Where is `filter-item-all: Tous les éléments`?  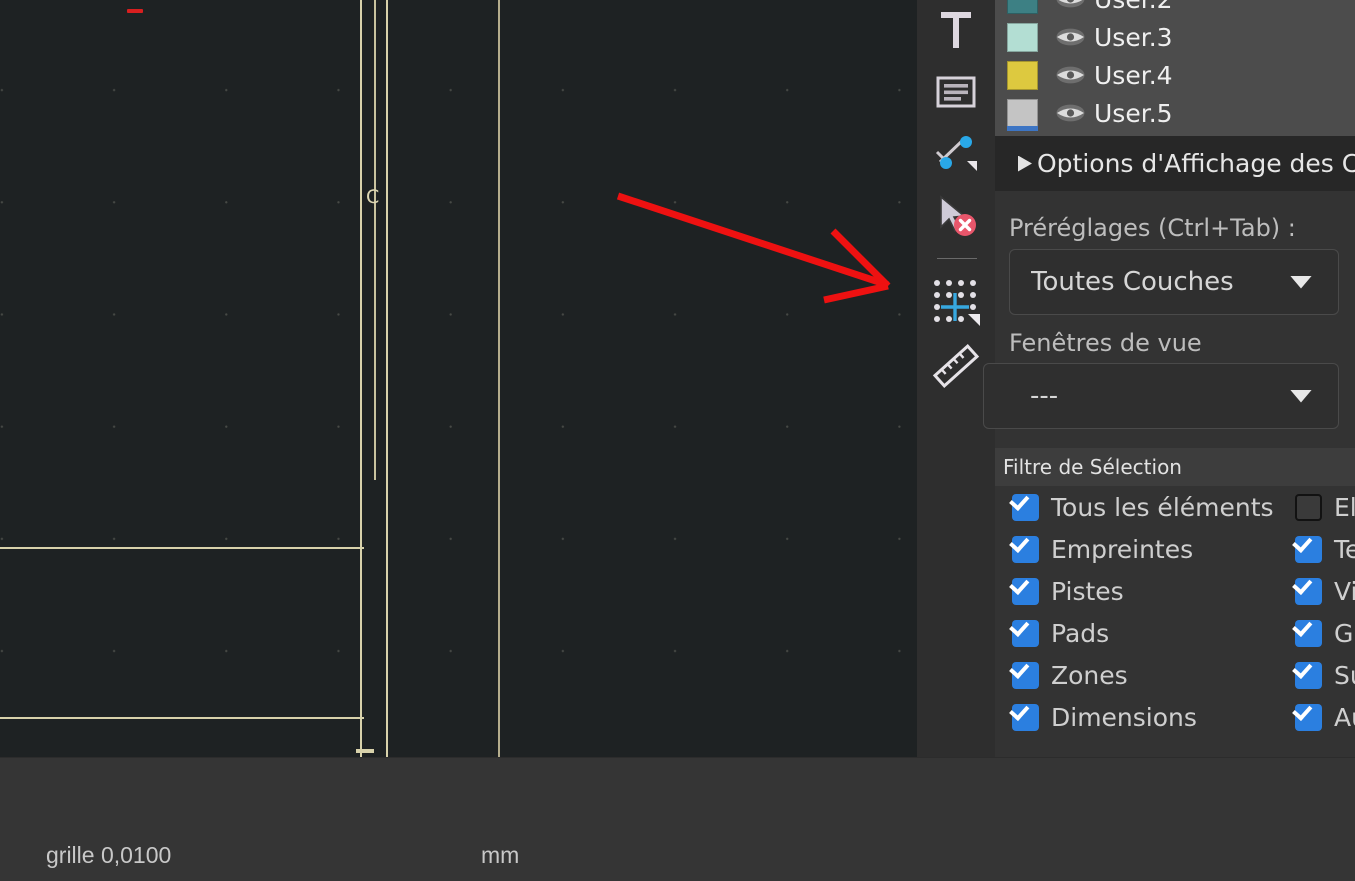 filter-item-all: Tous les éléments is located at coordinates (1143, 507).